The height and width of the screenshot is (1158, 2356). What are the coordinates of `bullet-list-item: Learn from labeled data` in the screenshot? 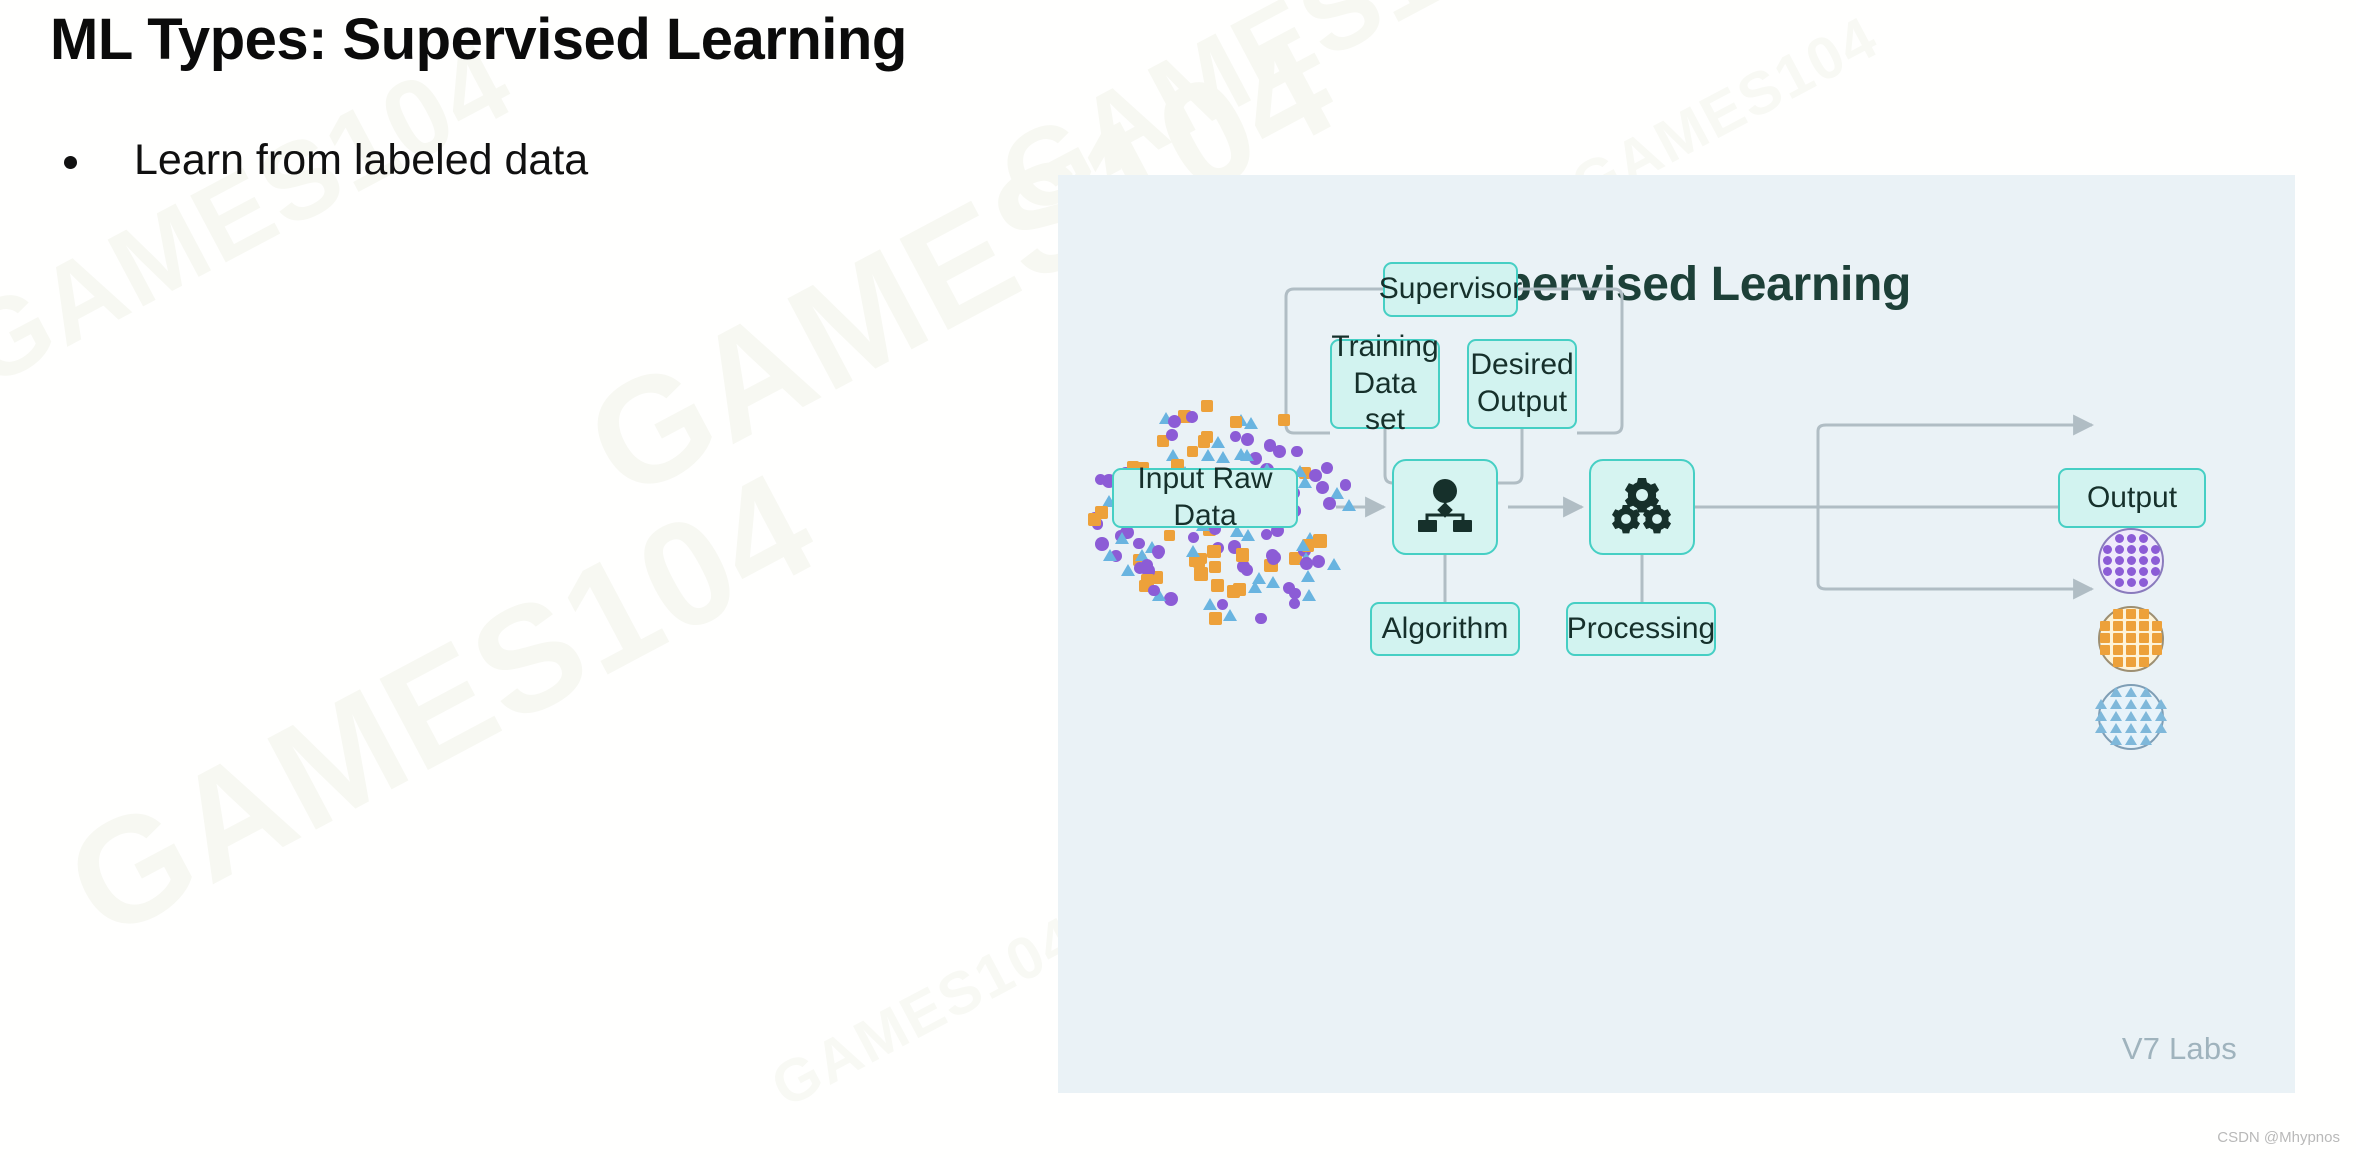 It's located at (326, 160).